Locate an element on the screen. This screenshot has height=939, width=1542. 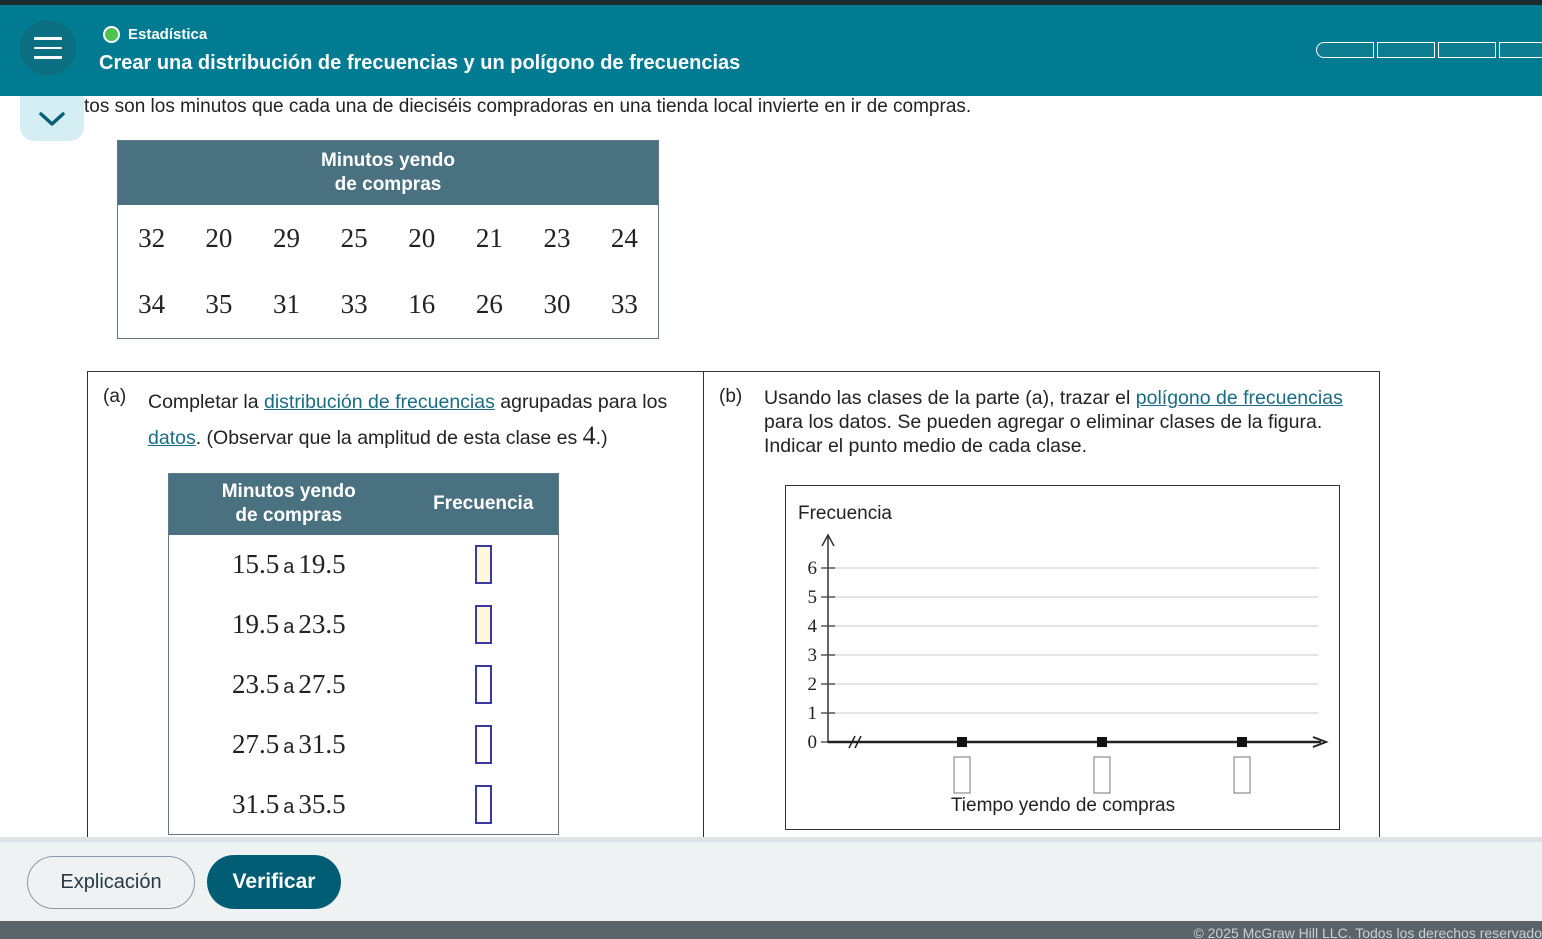
data-cell: 25 is located at coordinates (354, 237).